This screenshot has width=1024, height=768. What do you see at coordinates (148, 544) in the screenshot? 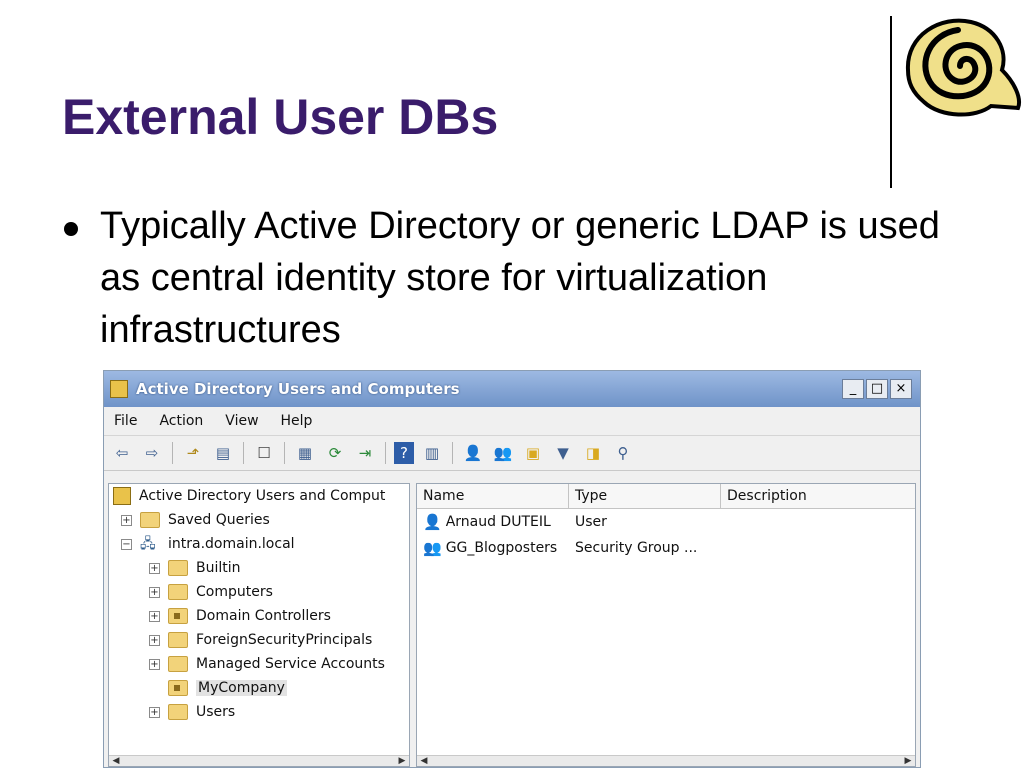
I see `domain-icon: 🖧` at bounding box center [148, 544].